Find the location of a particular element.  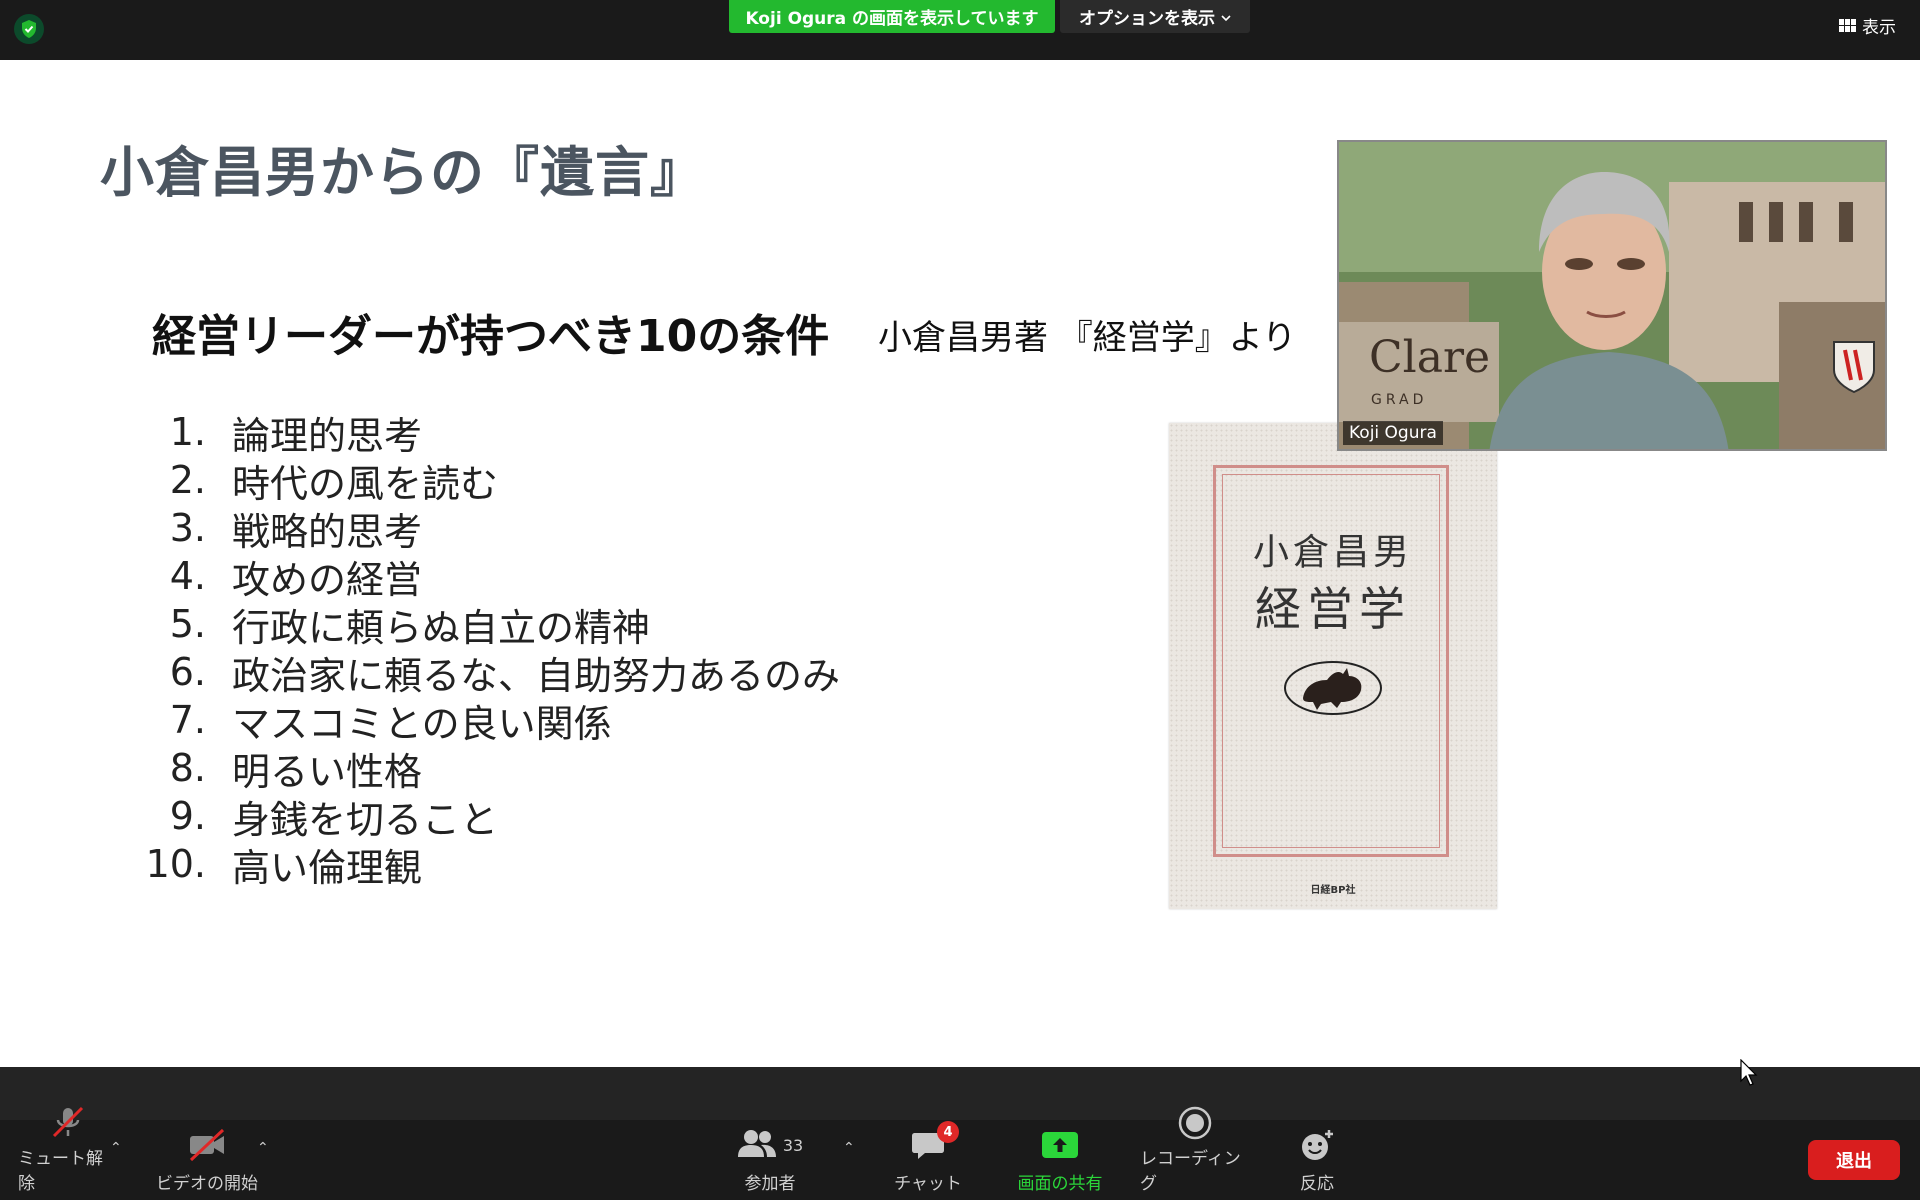

participants-label: 参加者 is located at coordinates (770, 1184).